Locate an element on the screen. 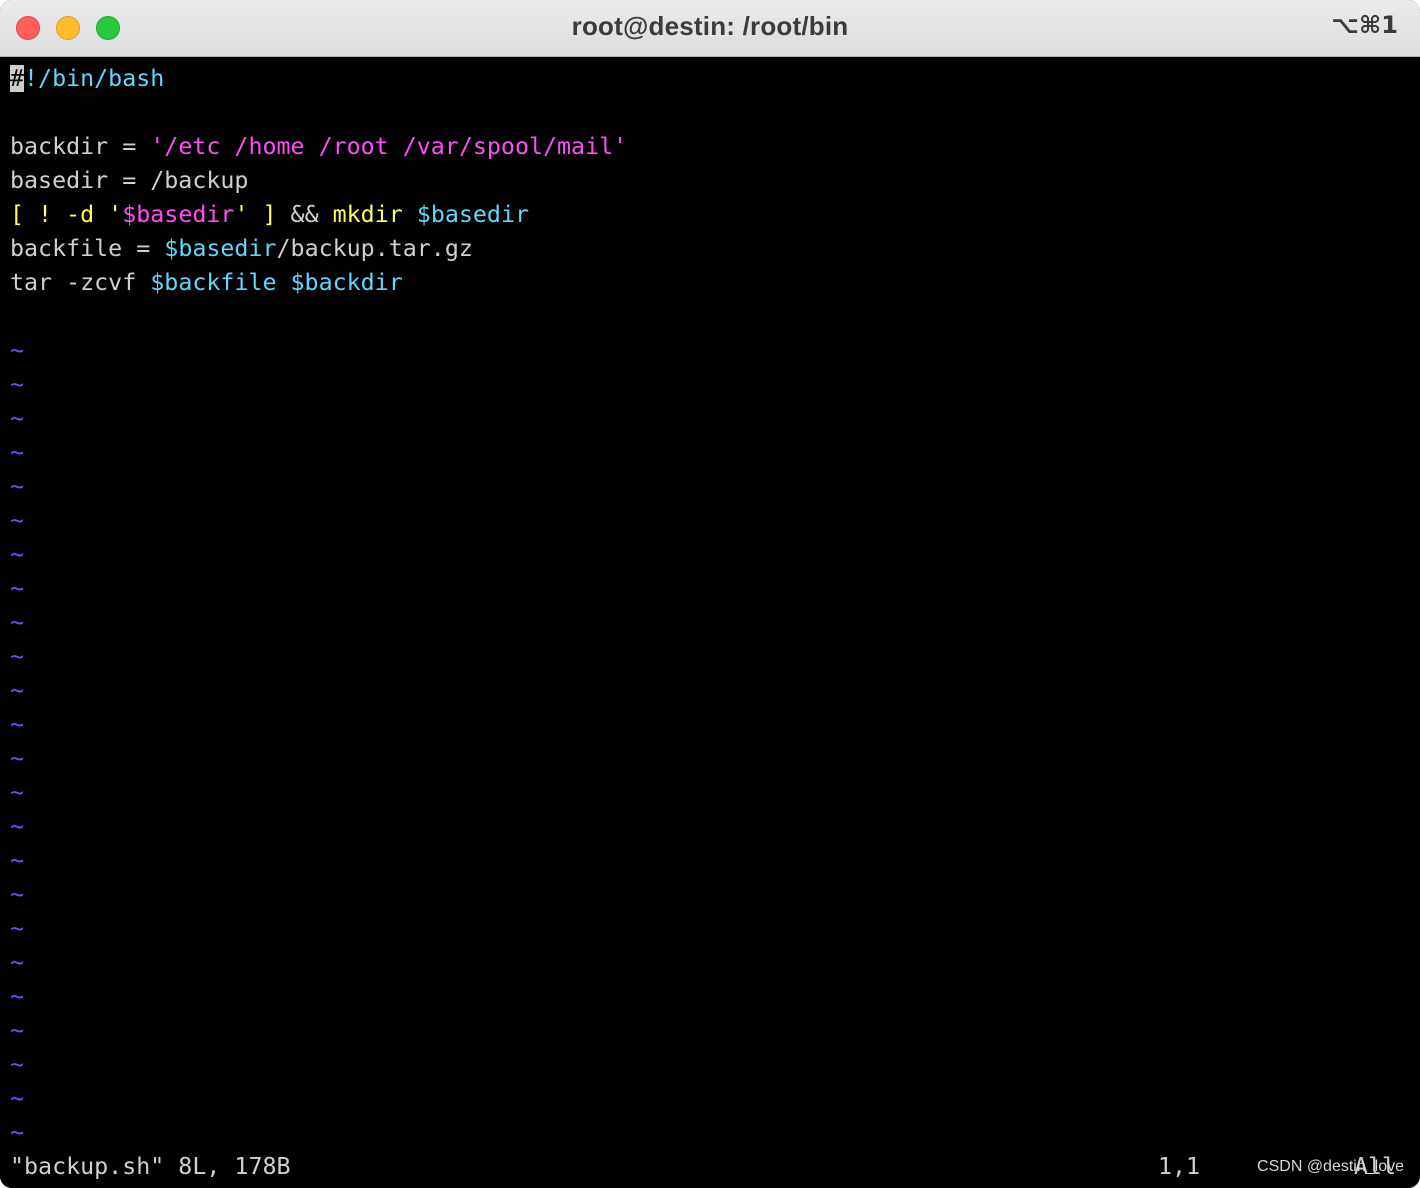 The image size is (1420, 1188). code-line-shebang: #!/bin/bash is located at coordinates (87, 79).